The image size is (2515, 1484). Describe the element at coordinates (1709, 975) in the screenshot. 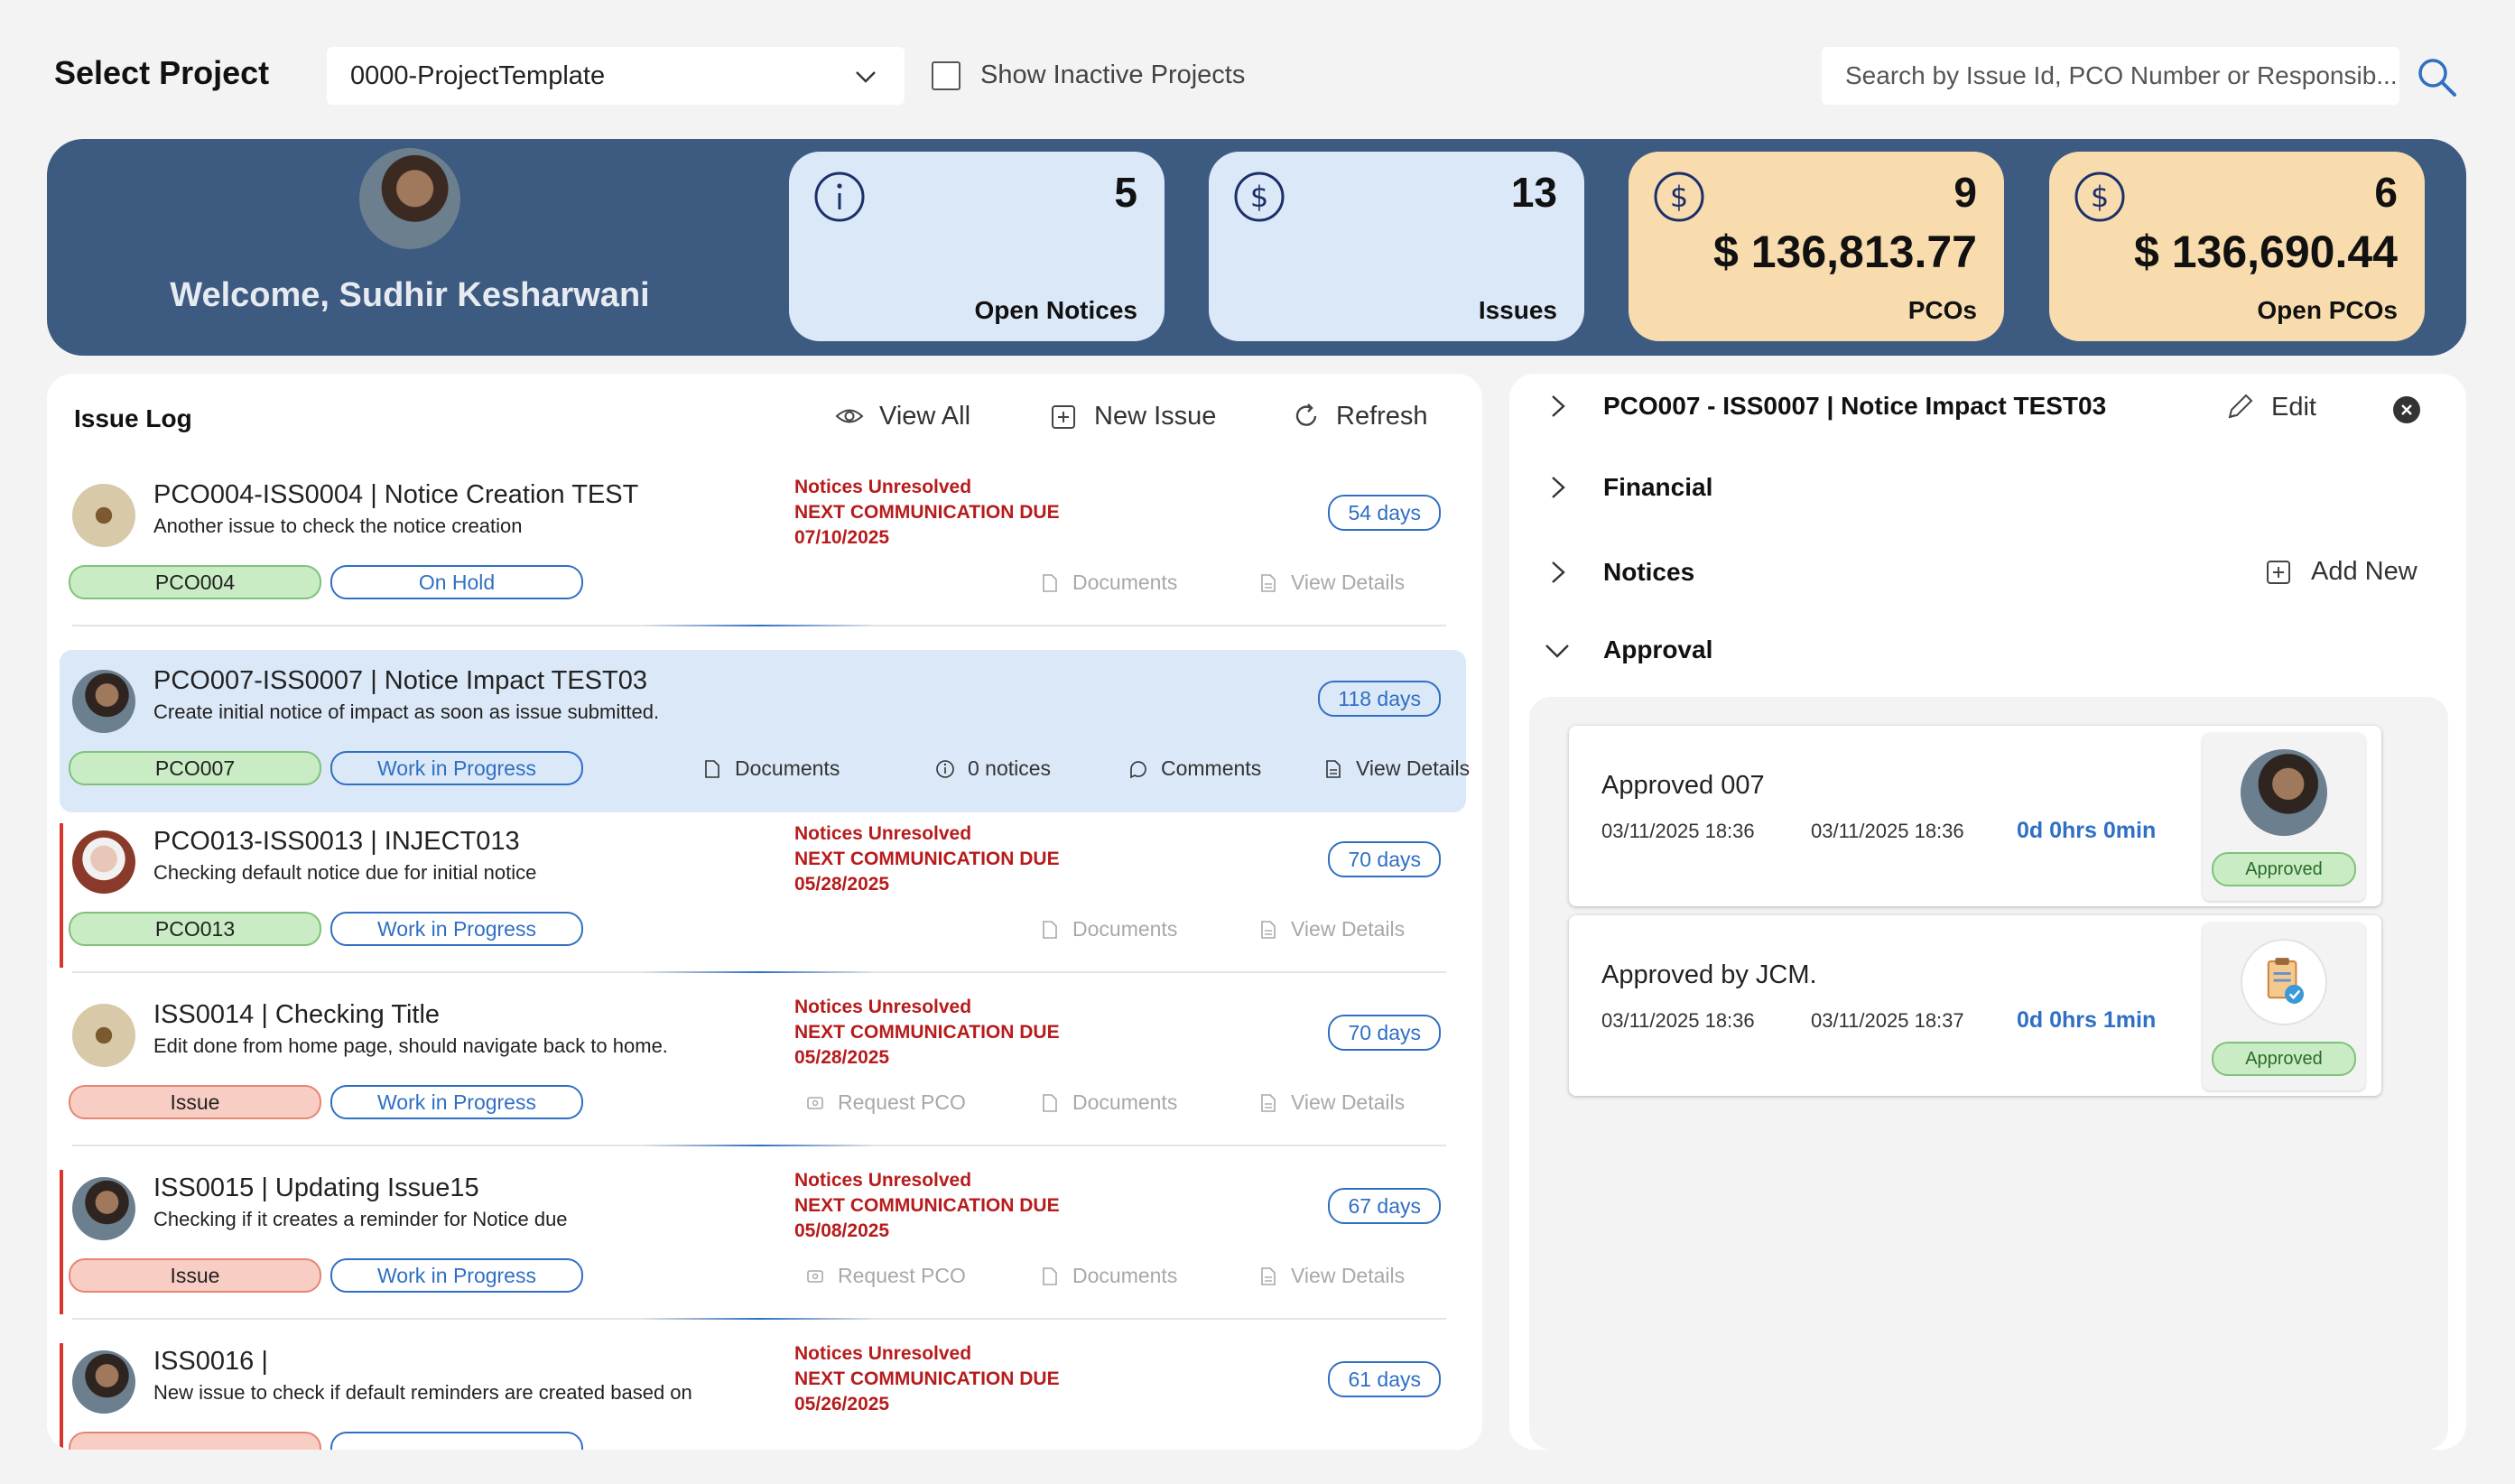

I see `approval-name: Approved by JCM.` at that location.